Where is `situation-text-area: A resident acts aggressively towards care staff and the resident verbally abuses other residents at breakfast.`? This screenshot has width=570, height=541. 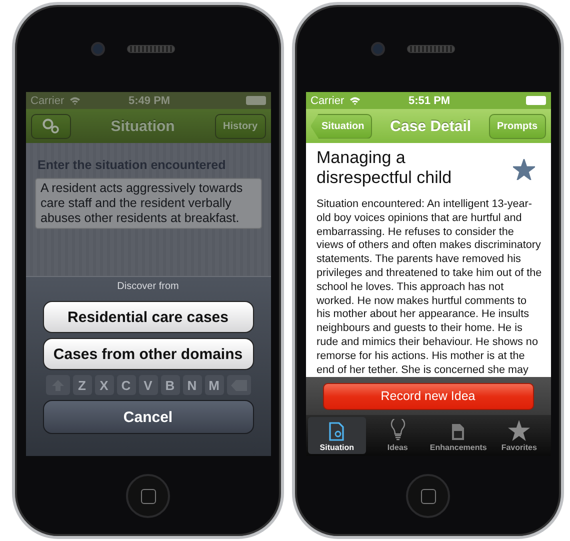 situation-text-area: A resident acts aggressively towards care staff and the resident verbally abuses other residents at breakfast. is located at coordinates (148, 203).